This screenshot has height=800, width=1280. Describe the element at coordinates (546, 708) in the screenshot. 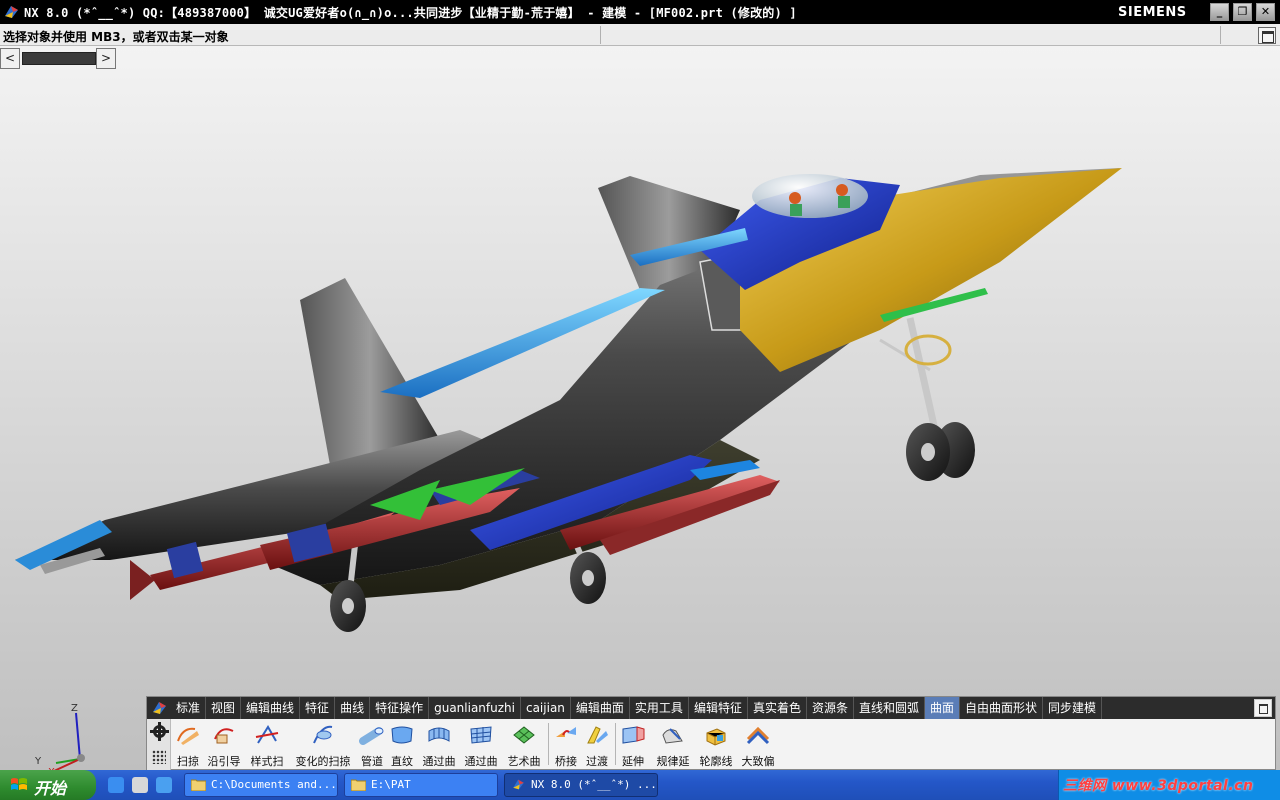

I see `tab-caijian: caijian` at that location.